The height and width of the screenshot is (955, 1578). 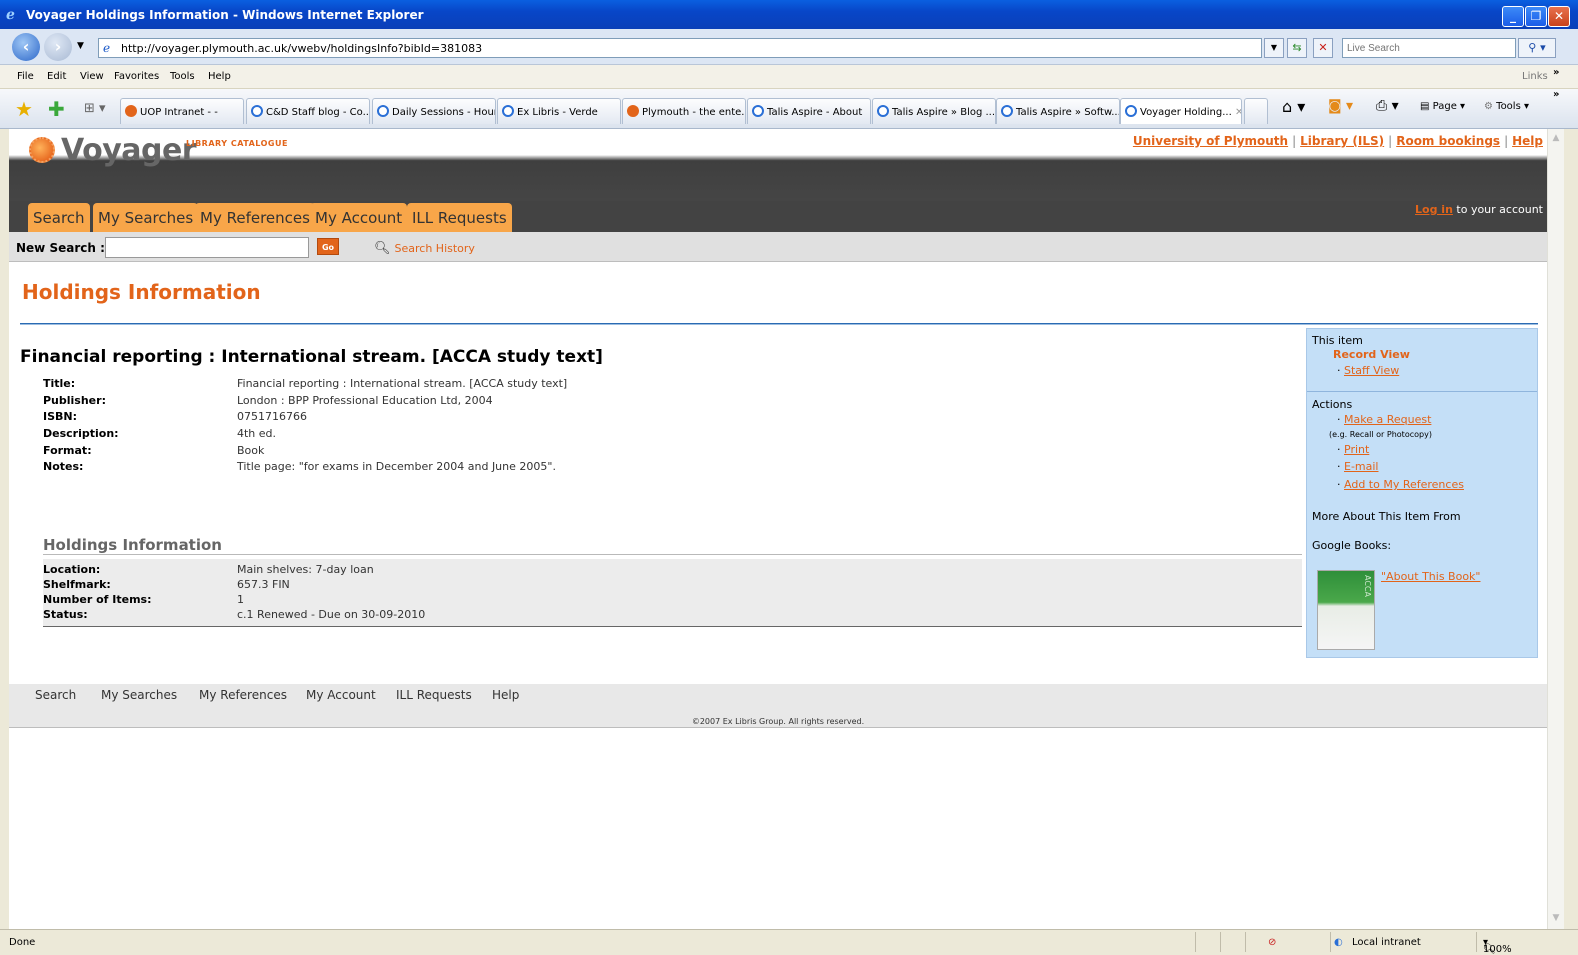 What do you see at coordinates (56, 76) in the screenshot?
I see `menu-edit: Edit` at bounding box center [56, 76].